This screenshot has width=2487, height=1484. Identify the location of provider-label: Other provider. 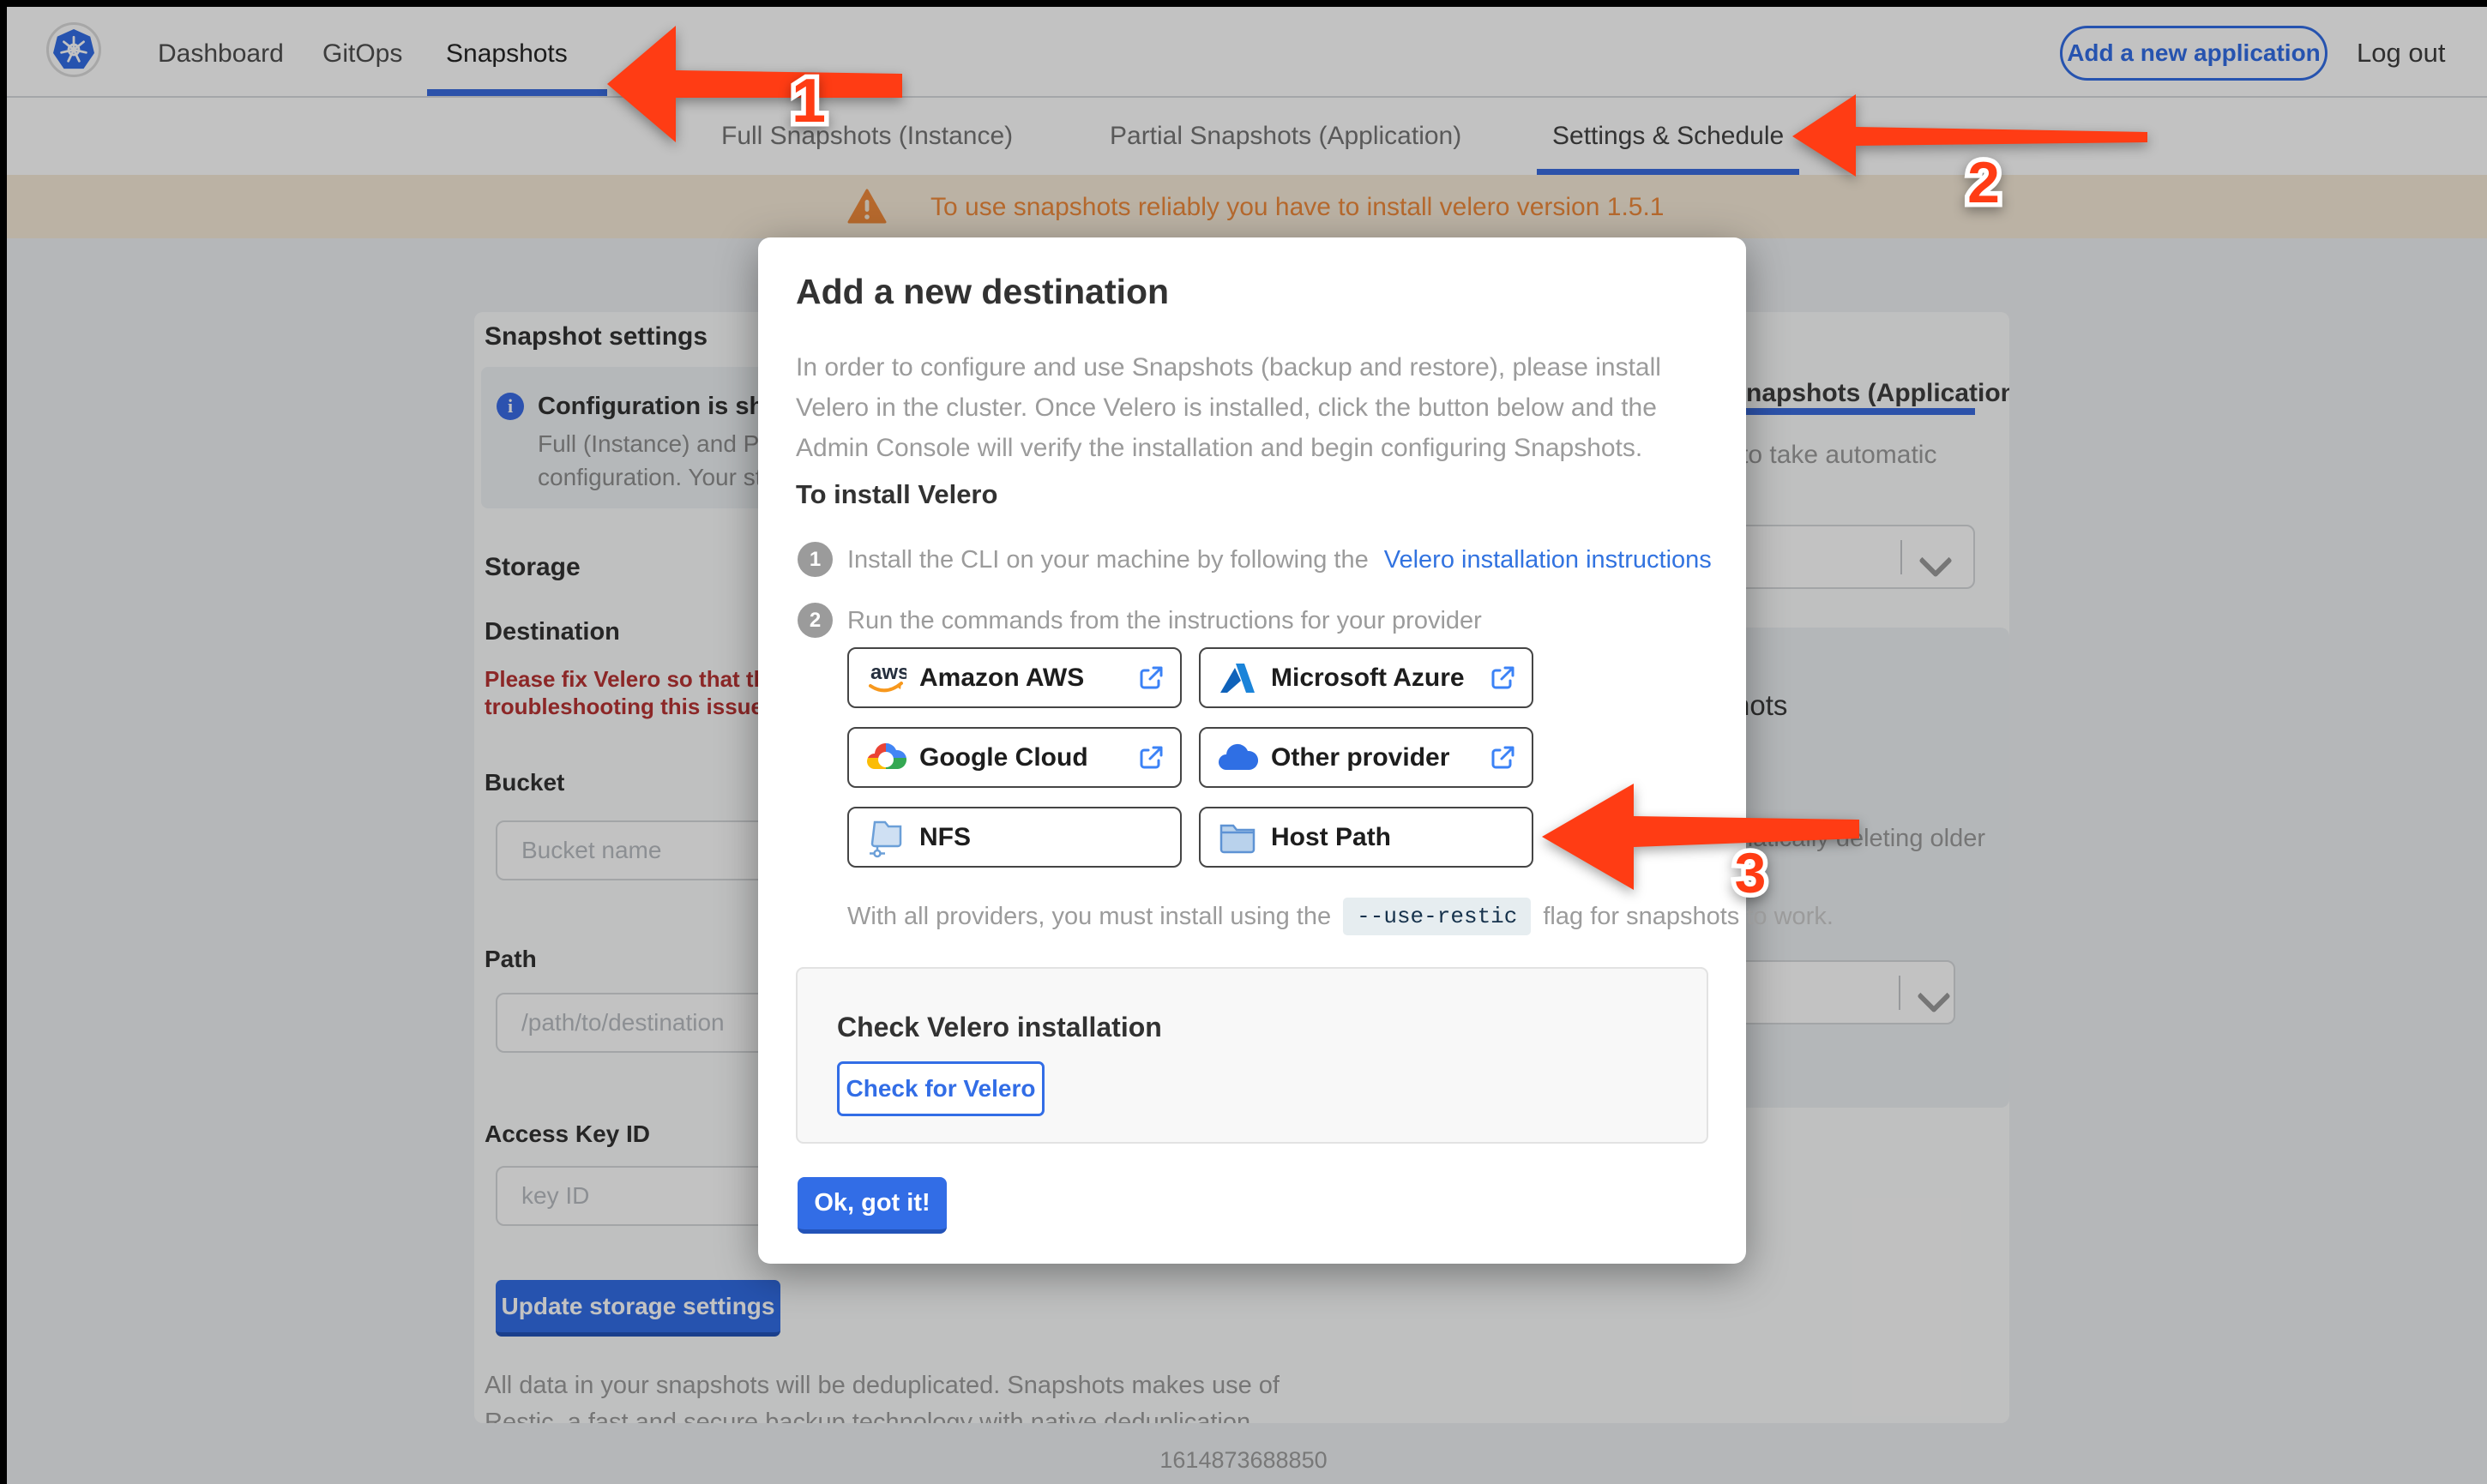
(1360, 757).